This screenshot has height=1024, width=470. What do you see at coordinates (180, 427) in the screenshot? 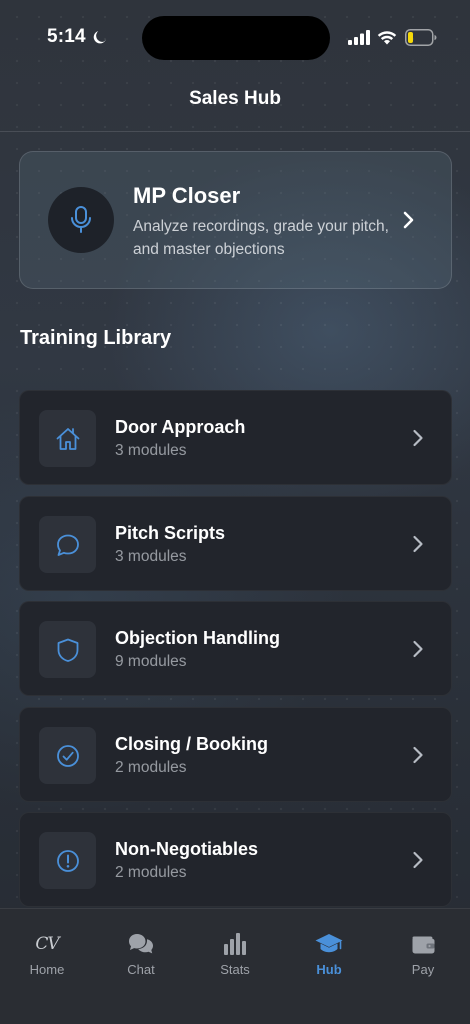
I see `item-title: Door Approach` at bounding box center [180, 427].